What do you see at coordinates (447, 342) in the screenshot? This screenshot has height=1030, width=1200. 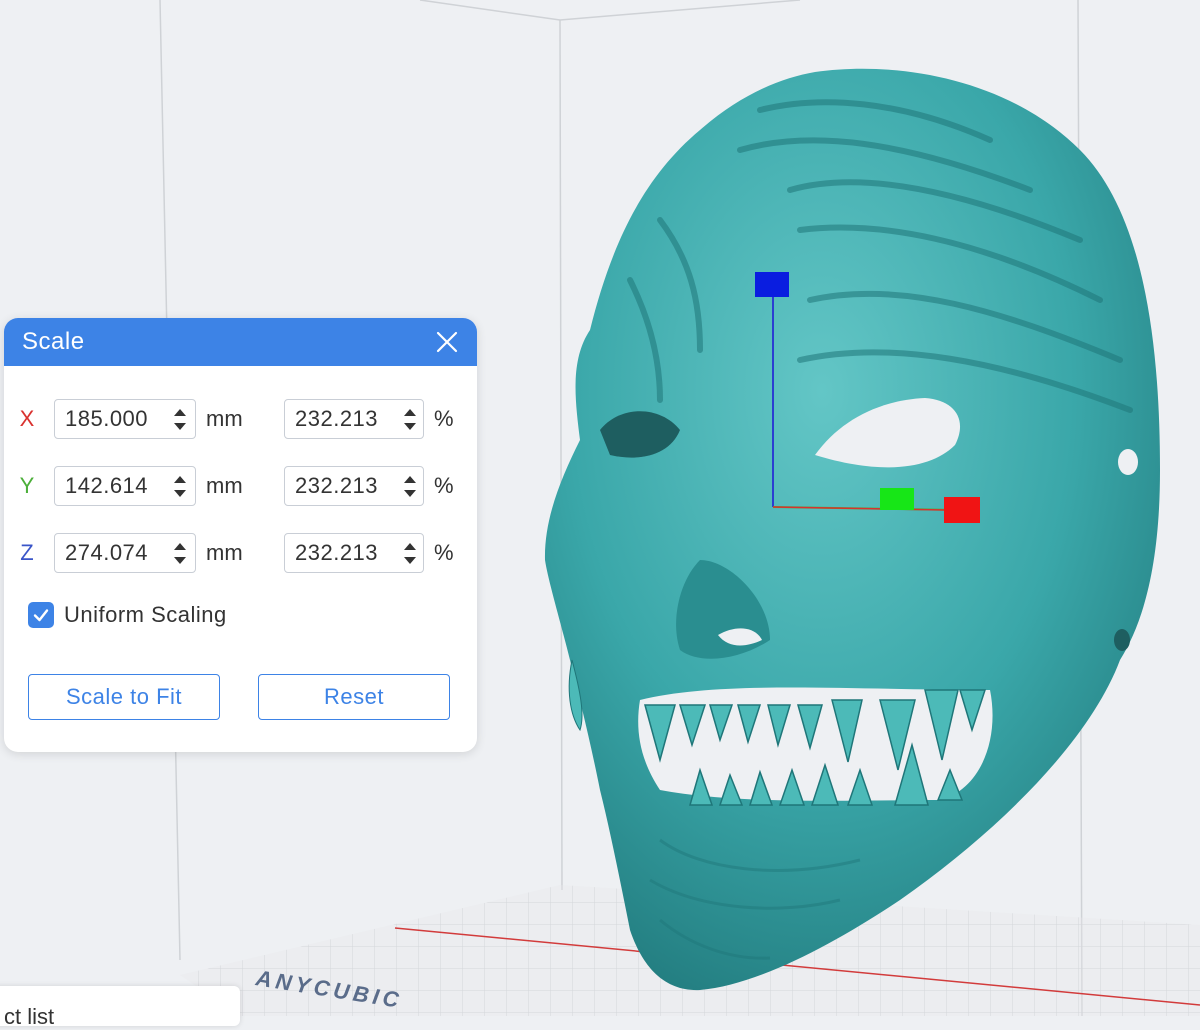 I see `close-icon` at bounding box center [447, 342].